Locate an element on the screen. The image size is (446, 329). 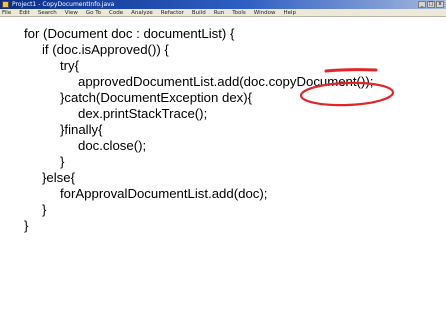
menu-tools: Tools is located at coordinates (239, 13).